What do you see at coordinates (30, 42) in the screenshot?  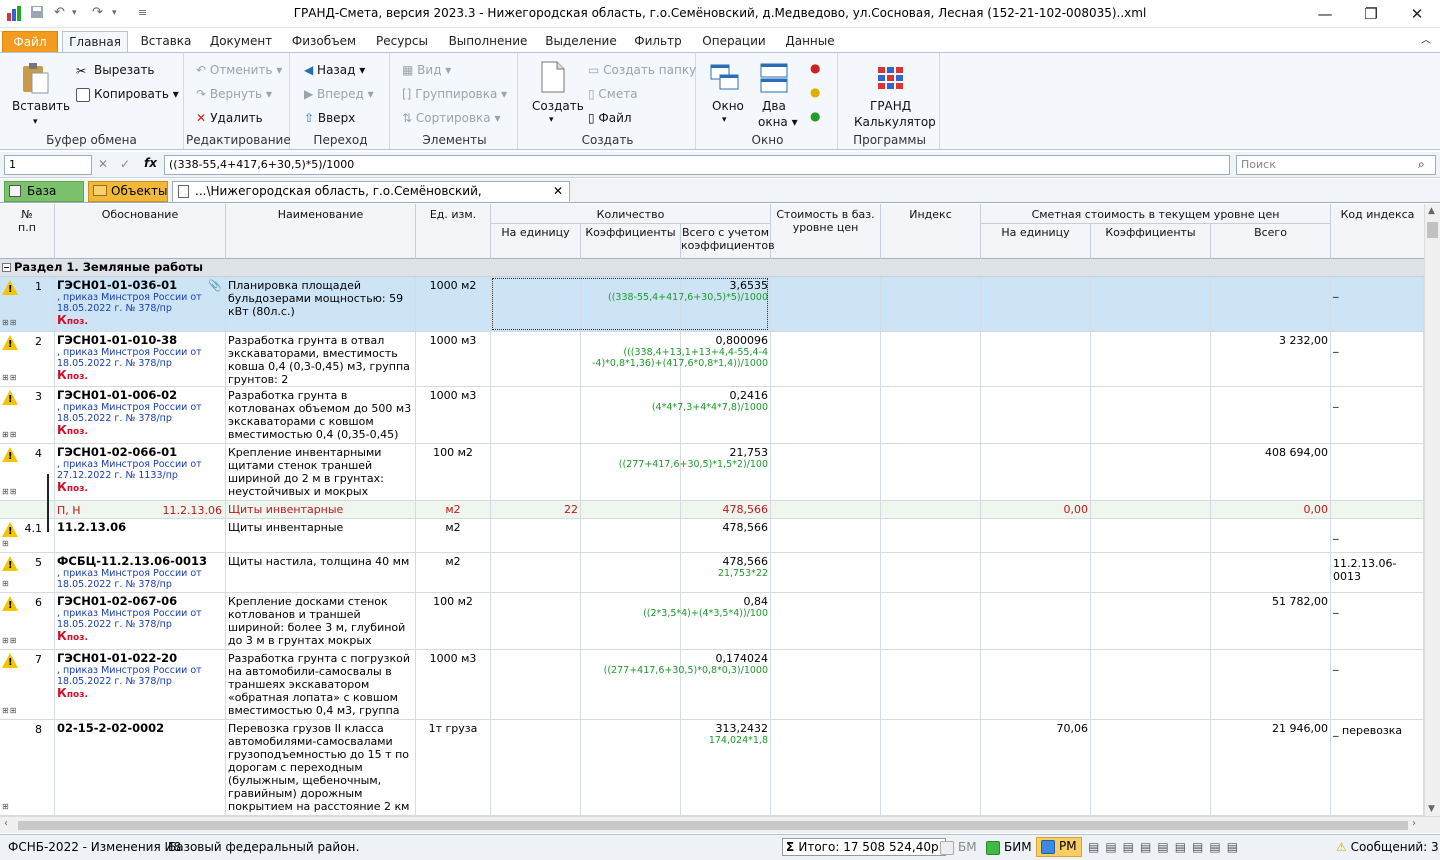 I see `tab-file: Файл` at bounding box center [30, 42].